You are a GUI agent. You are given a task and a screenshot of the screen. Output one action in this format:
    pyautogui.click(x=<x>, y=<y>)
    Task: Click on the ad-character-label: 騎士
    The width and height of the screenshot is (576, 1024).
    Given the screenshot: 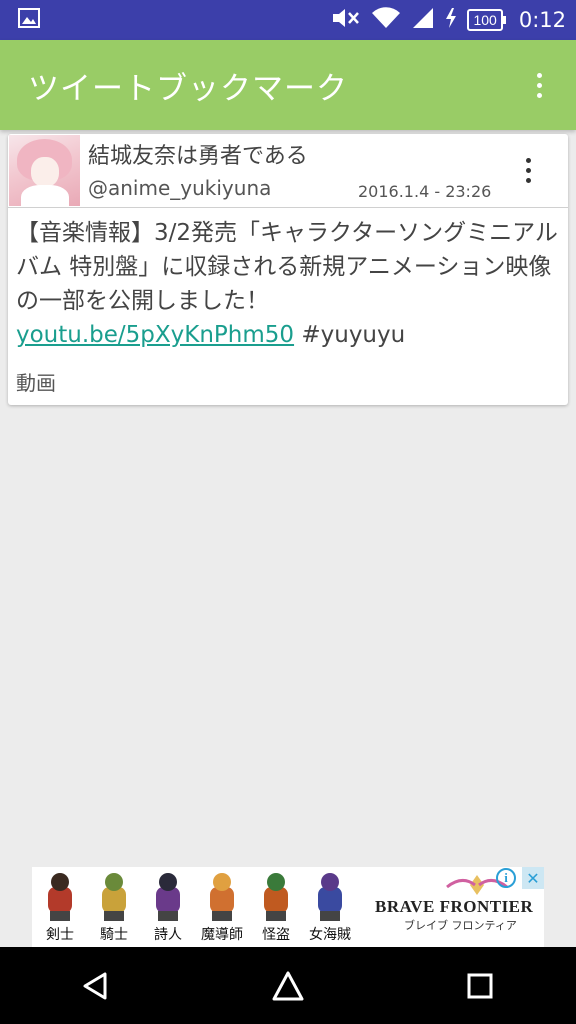 What is the action you would take?
    pyautogui.click(x=114, y=935)
    